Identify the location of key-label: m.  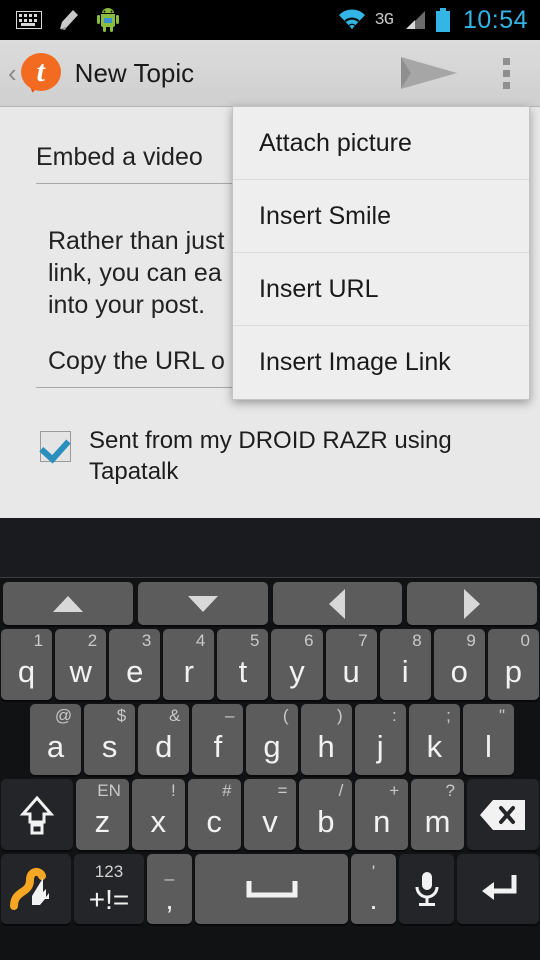
(437, 821).